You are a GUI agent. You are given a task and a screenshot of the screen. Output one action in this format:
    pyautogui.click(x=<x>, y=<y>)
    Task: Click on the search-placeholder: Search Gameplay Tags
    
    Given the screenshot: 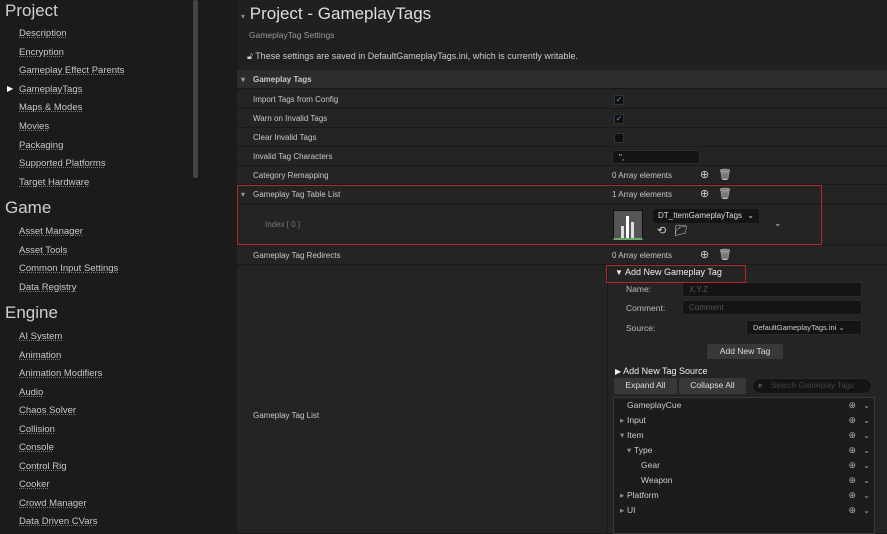 What is the action you would take?
    pyautogui.click(x=813, y=385)
    